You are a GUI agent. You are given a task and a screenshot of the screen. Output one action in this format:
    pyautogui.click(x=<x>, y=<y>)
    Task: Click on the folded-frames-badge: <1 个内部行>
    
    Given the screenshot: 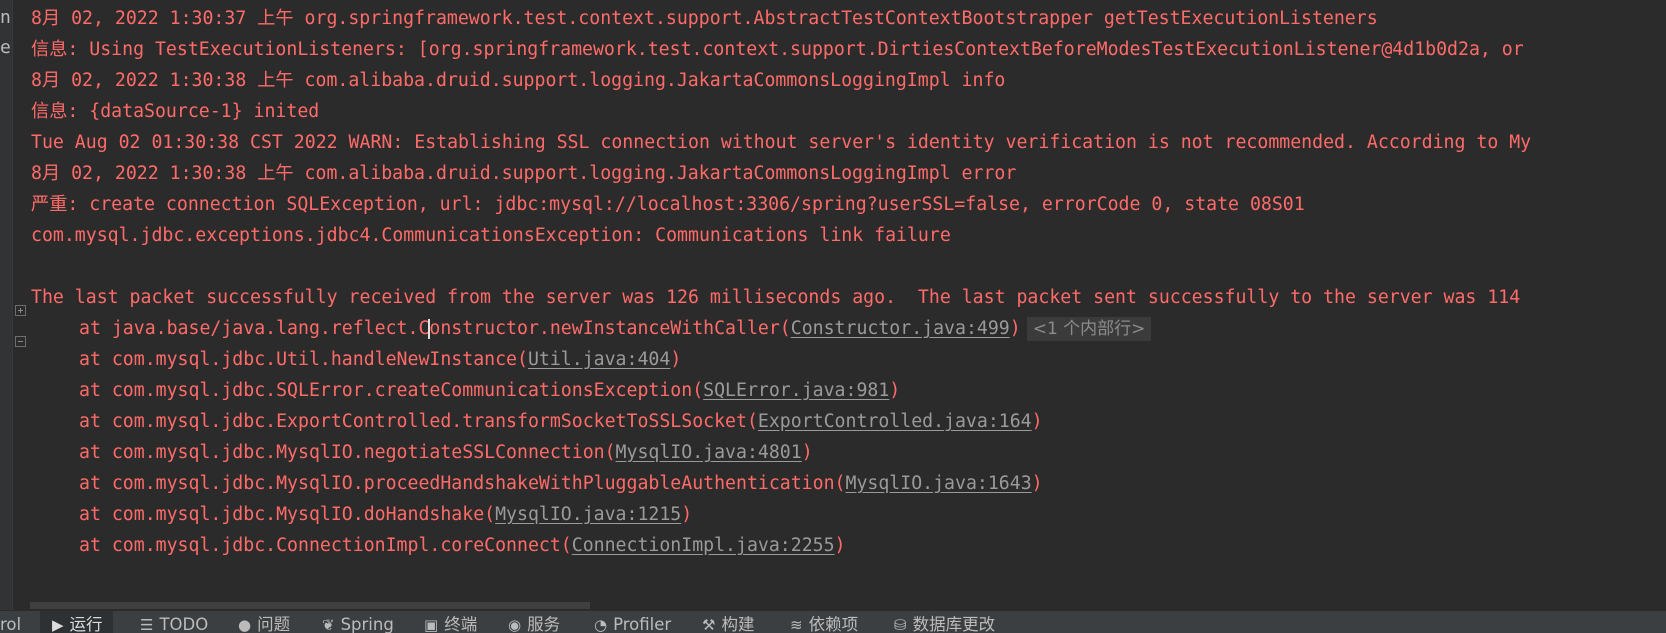 What is the action you would take?
    pyautogui.click(x=1089, y=329)
    